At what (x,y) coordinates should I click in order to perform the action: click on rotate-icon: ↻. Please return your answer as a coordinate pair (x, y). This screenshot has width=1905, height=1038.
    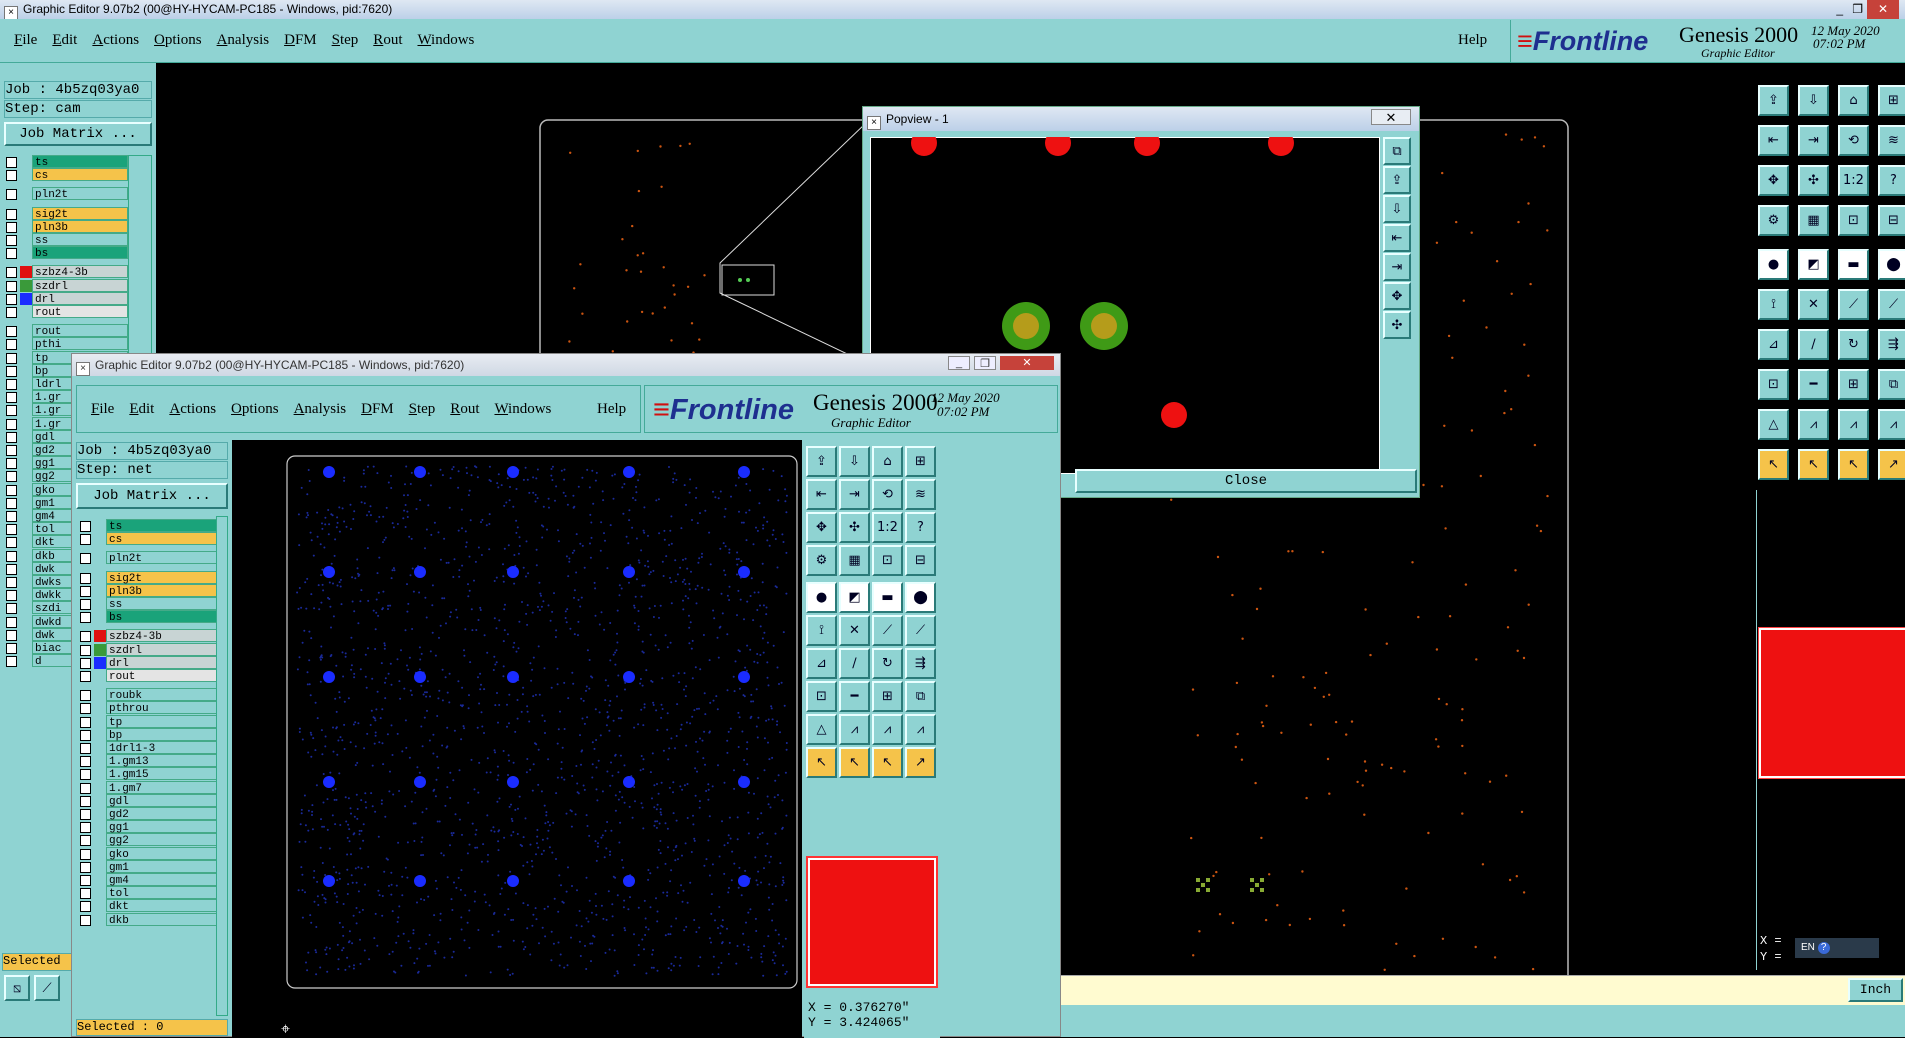
    Looking at the image, I should click on (1853, 344).